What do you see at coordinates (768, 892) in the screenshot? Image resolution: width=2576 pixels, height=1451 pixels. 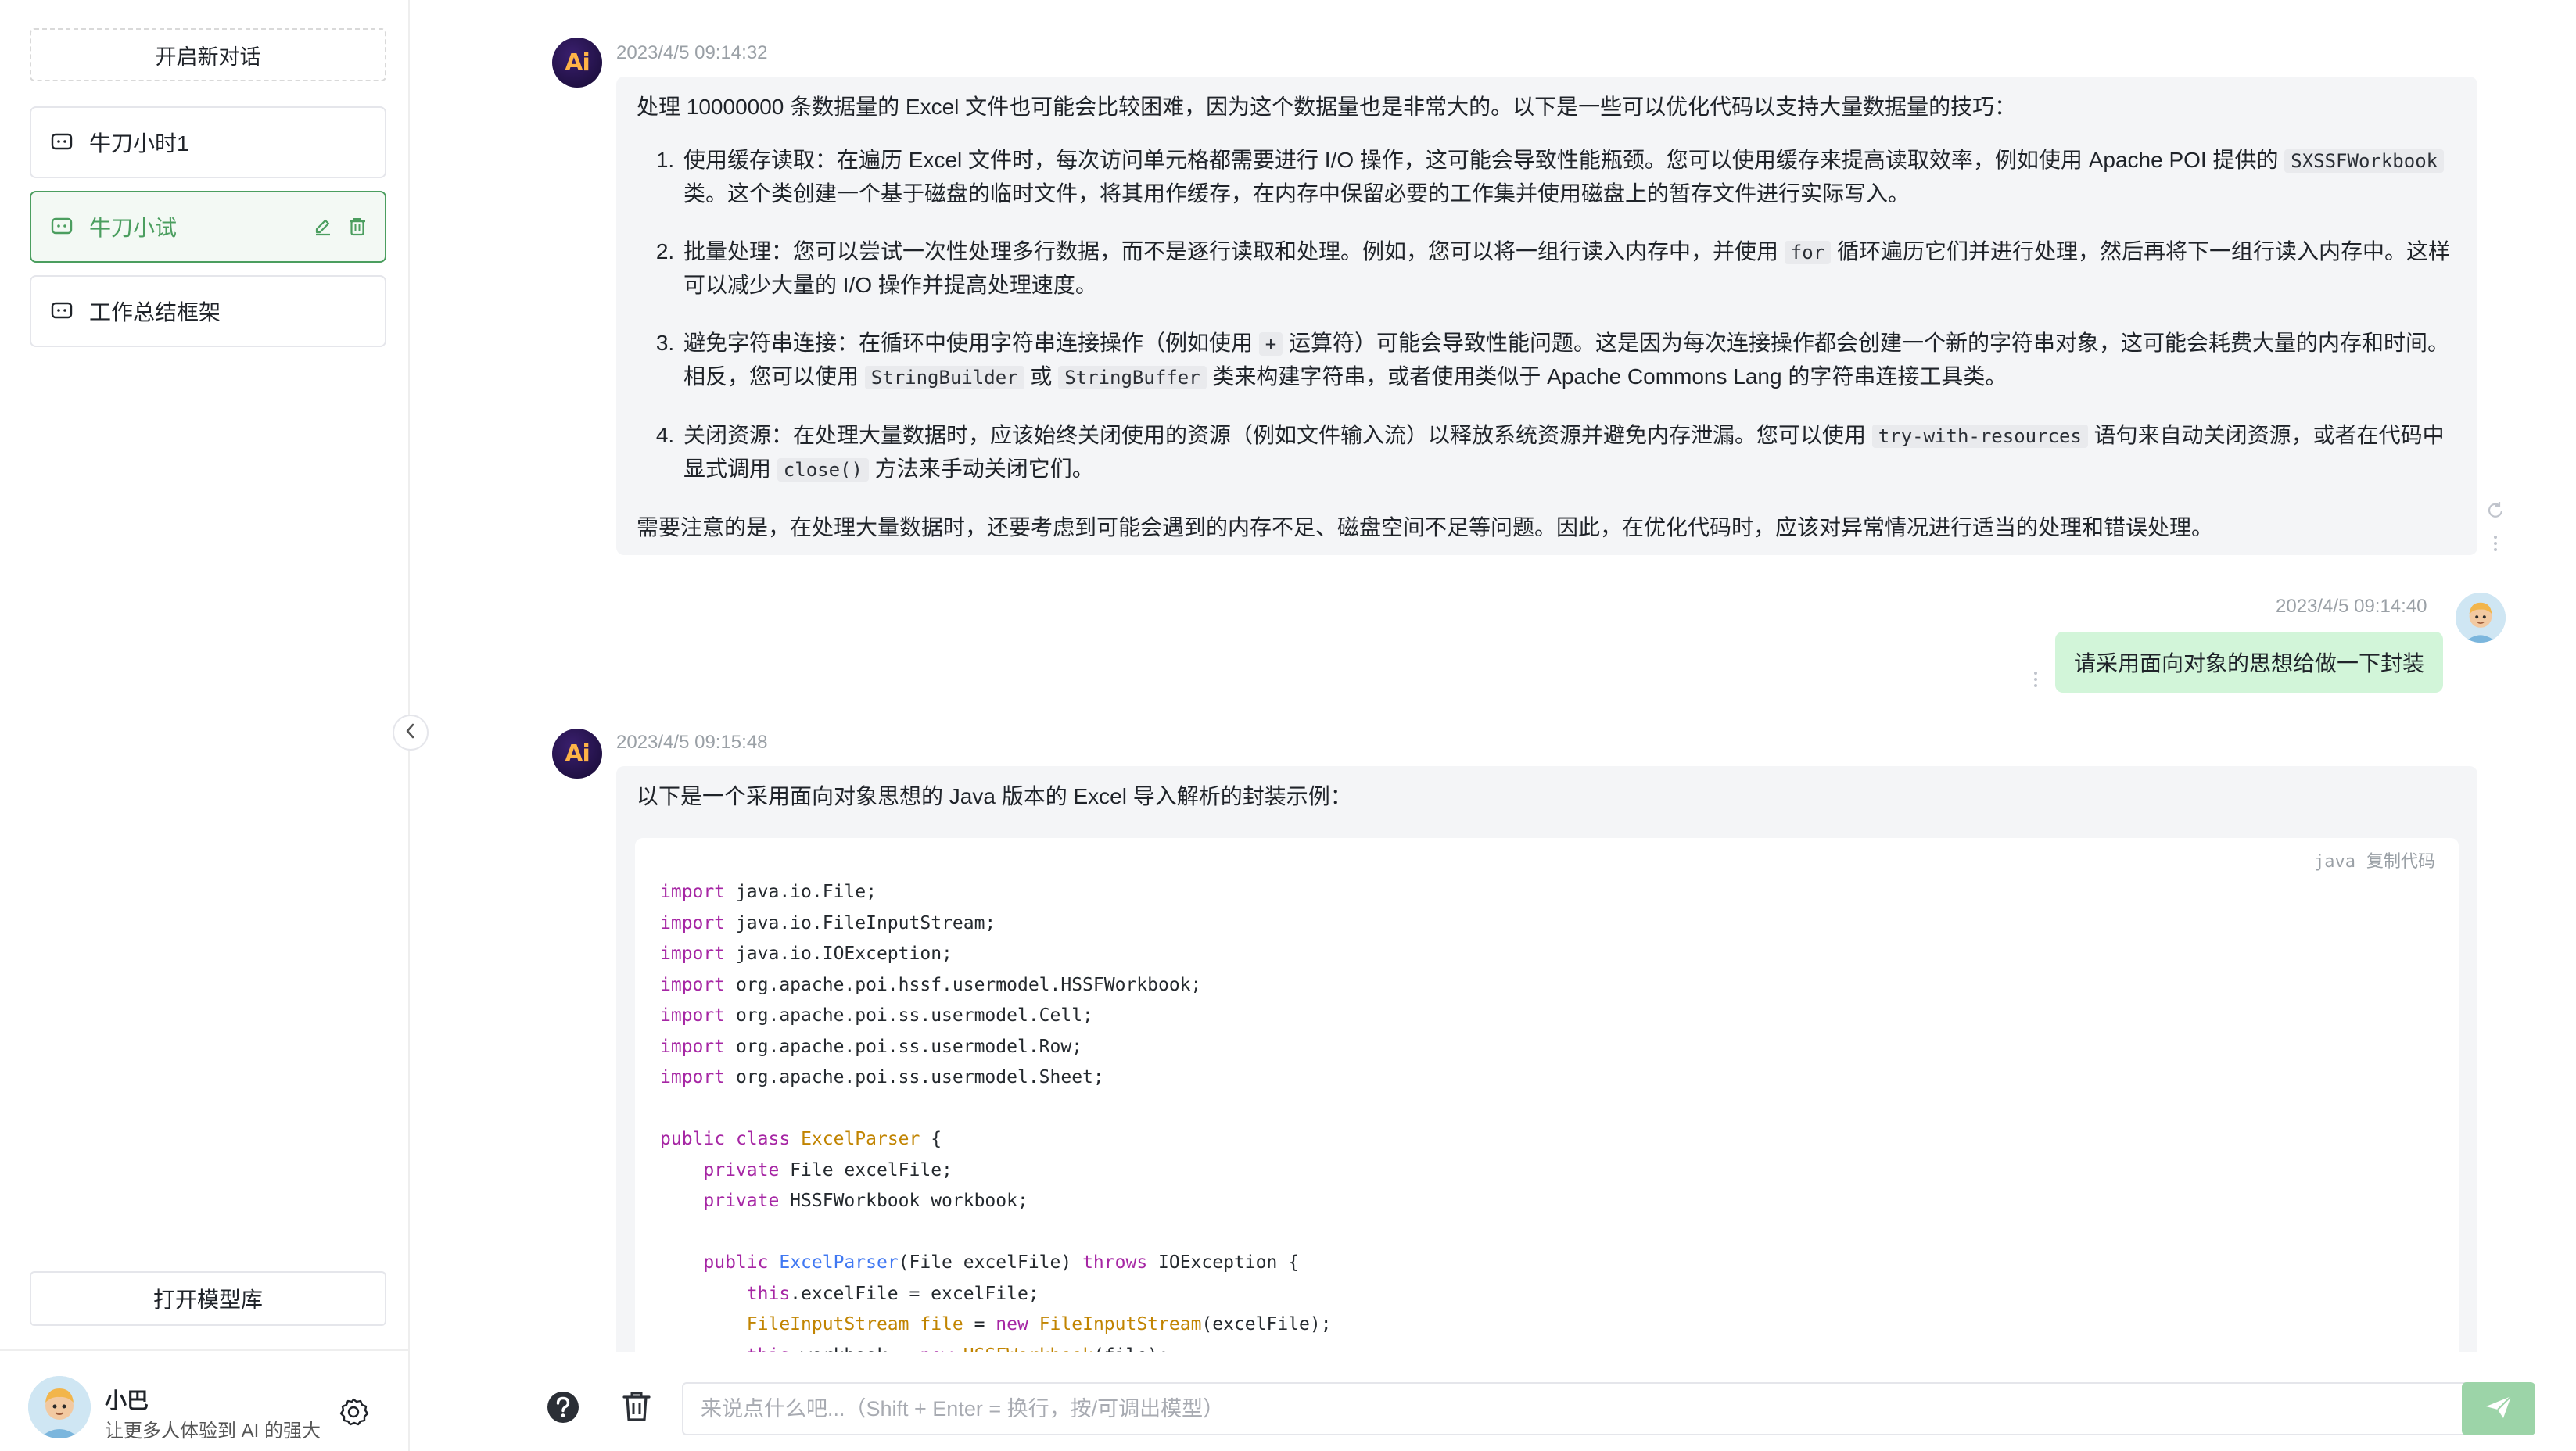 I see `code-line: import java.io.File;` at bounding box center [768, 892].